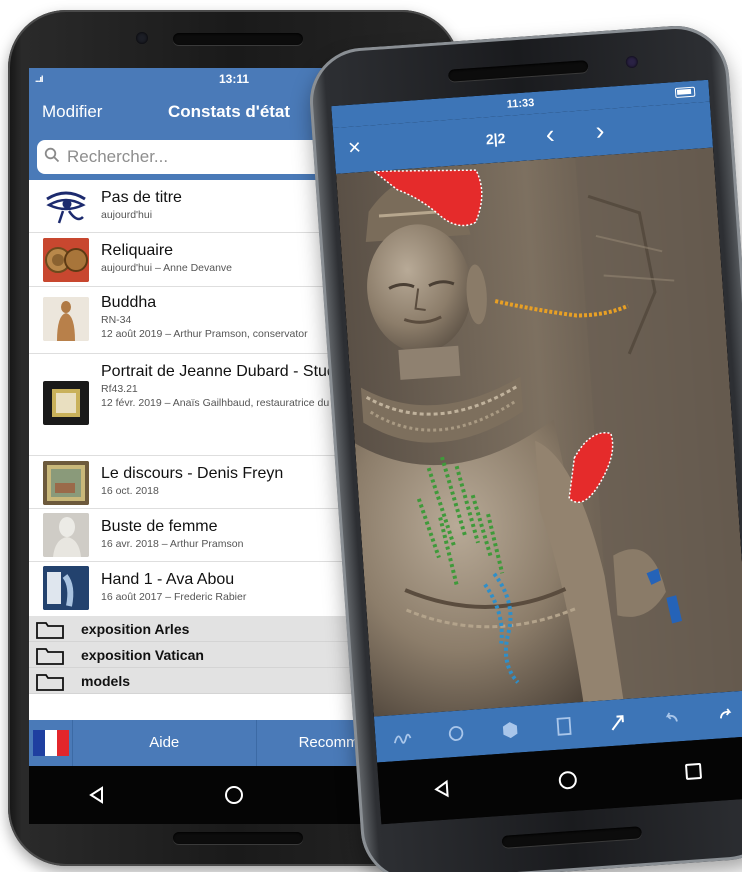  What do you see at coordinates (66, 588) in the screenshot?
I see `blue-photo-thumbnail` at bounding box center [66, 588].